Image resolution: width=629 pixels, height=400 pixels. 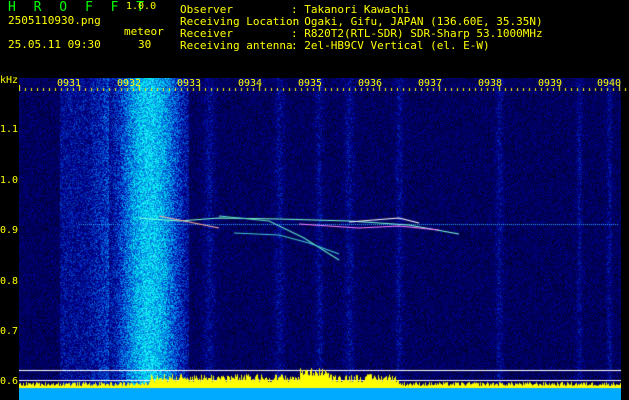 I want to click on freq-tick-label: 0.8, so click(x=9, y=281).